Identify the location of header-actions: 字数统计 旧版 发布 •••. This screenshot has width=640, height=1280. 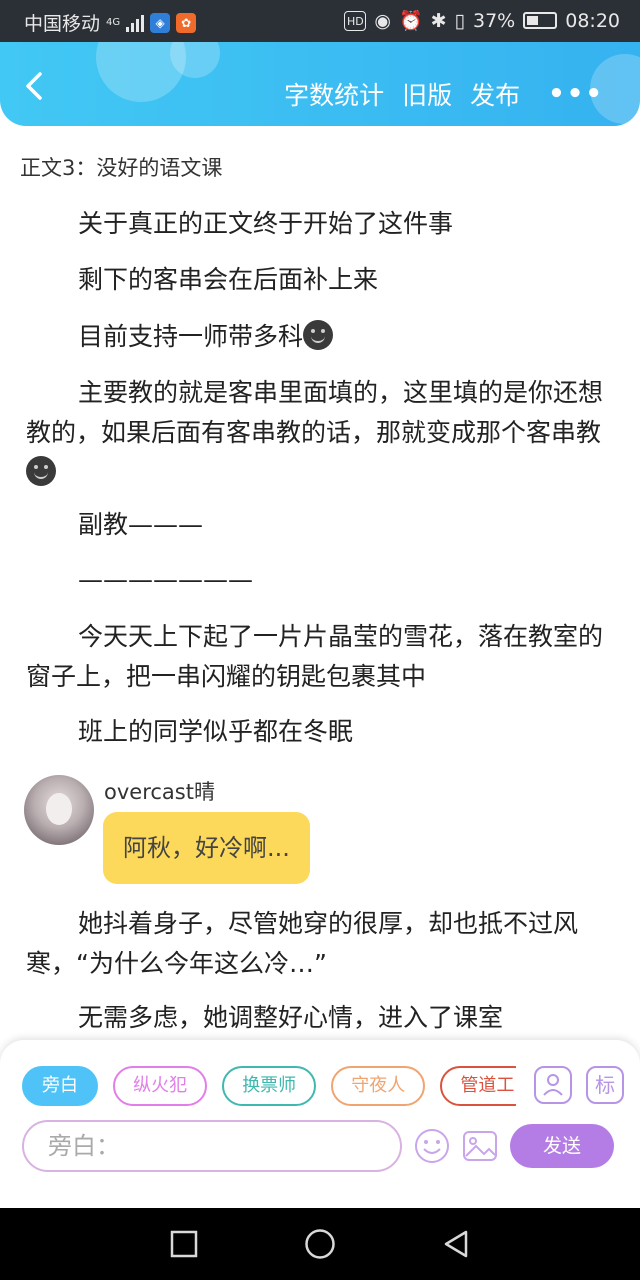
(444, 94).